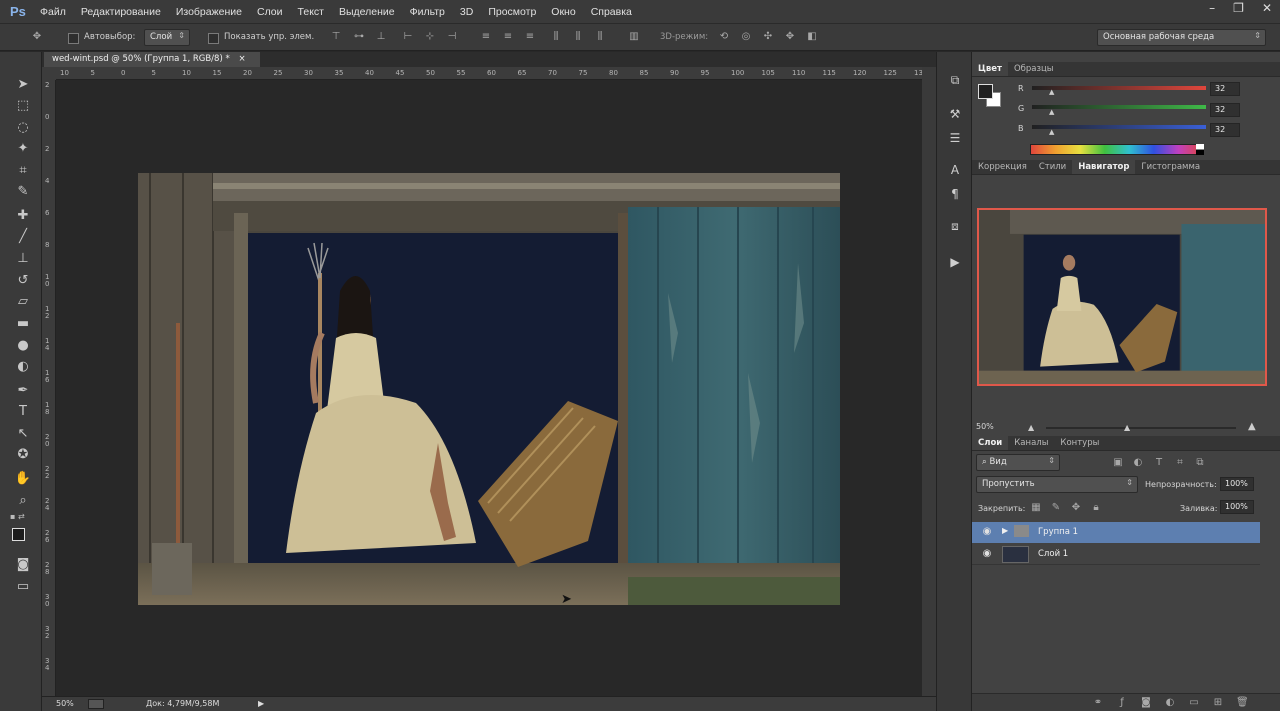 The width and height of the screenshot is (1280, 711). What do you see at coordinates (18, 534) in the screenshot?
I see `foreground-color-swatch` at bounding box center [18, 534].